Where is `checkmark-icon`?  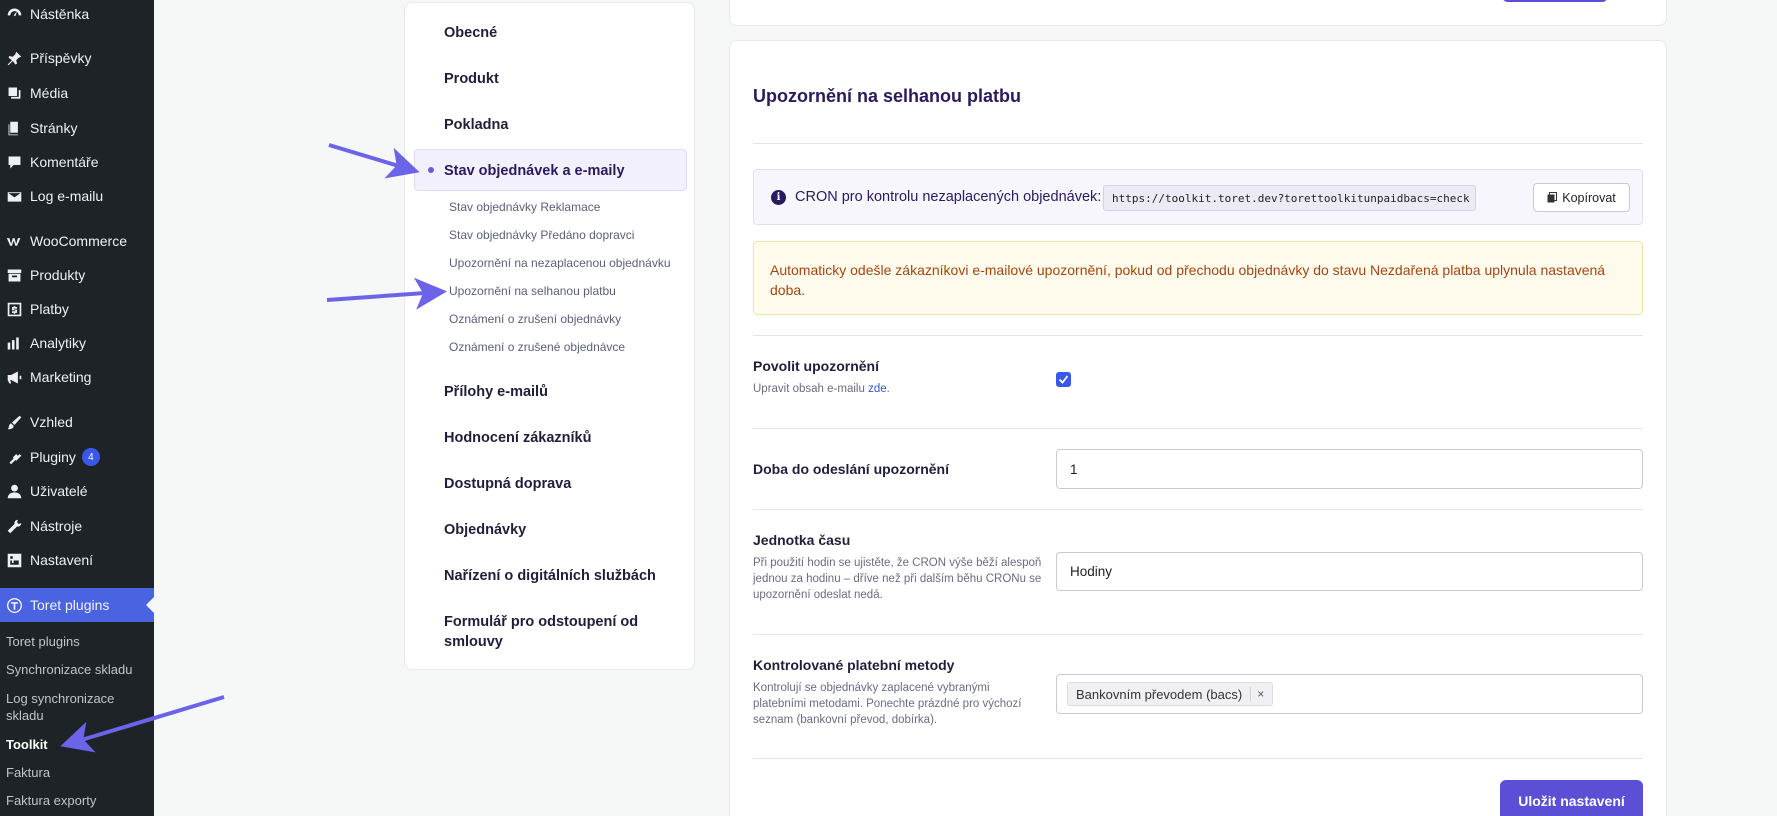
checkmark-icon is located at coordinates (1063, 379).